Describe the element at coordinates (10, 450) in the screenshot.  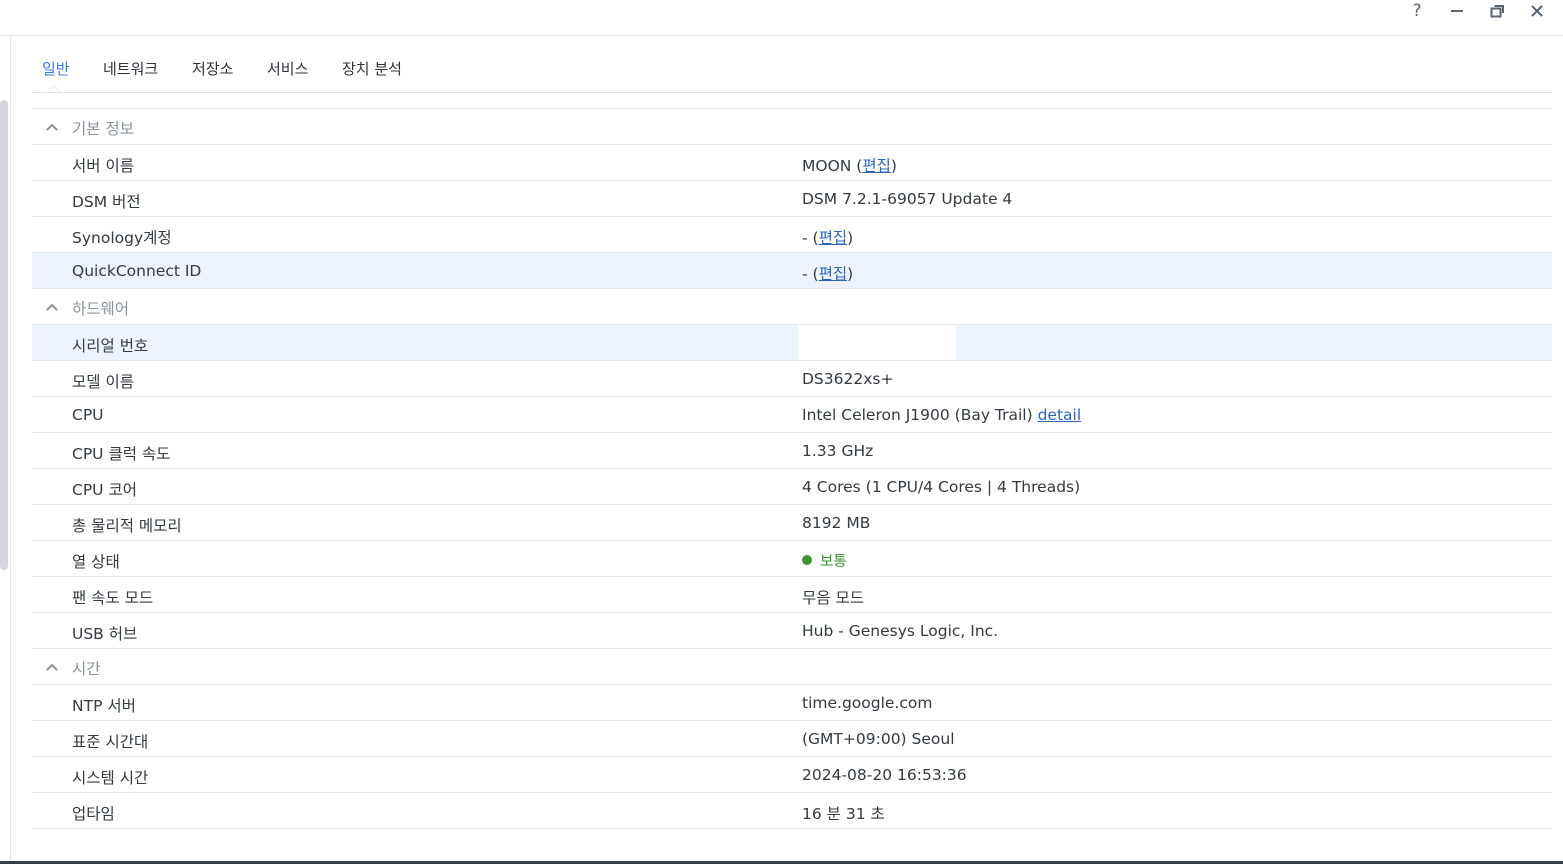
I see `panel-left-border` at that location.